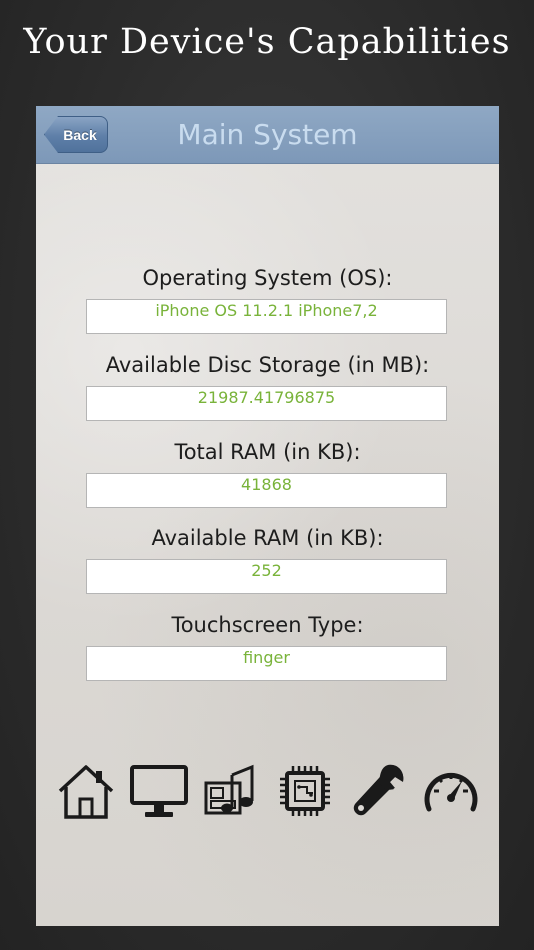 Image resolution: width=534 pixels, height=950 pixels. Describe the element at coordinates (266, 403) in the screenshot. I see `disc-storage-value-field: 21987.41796875` at that location.